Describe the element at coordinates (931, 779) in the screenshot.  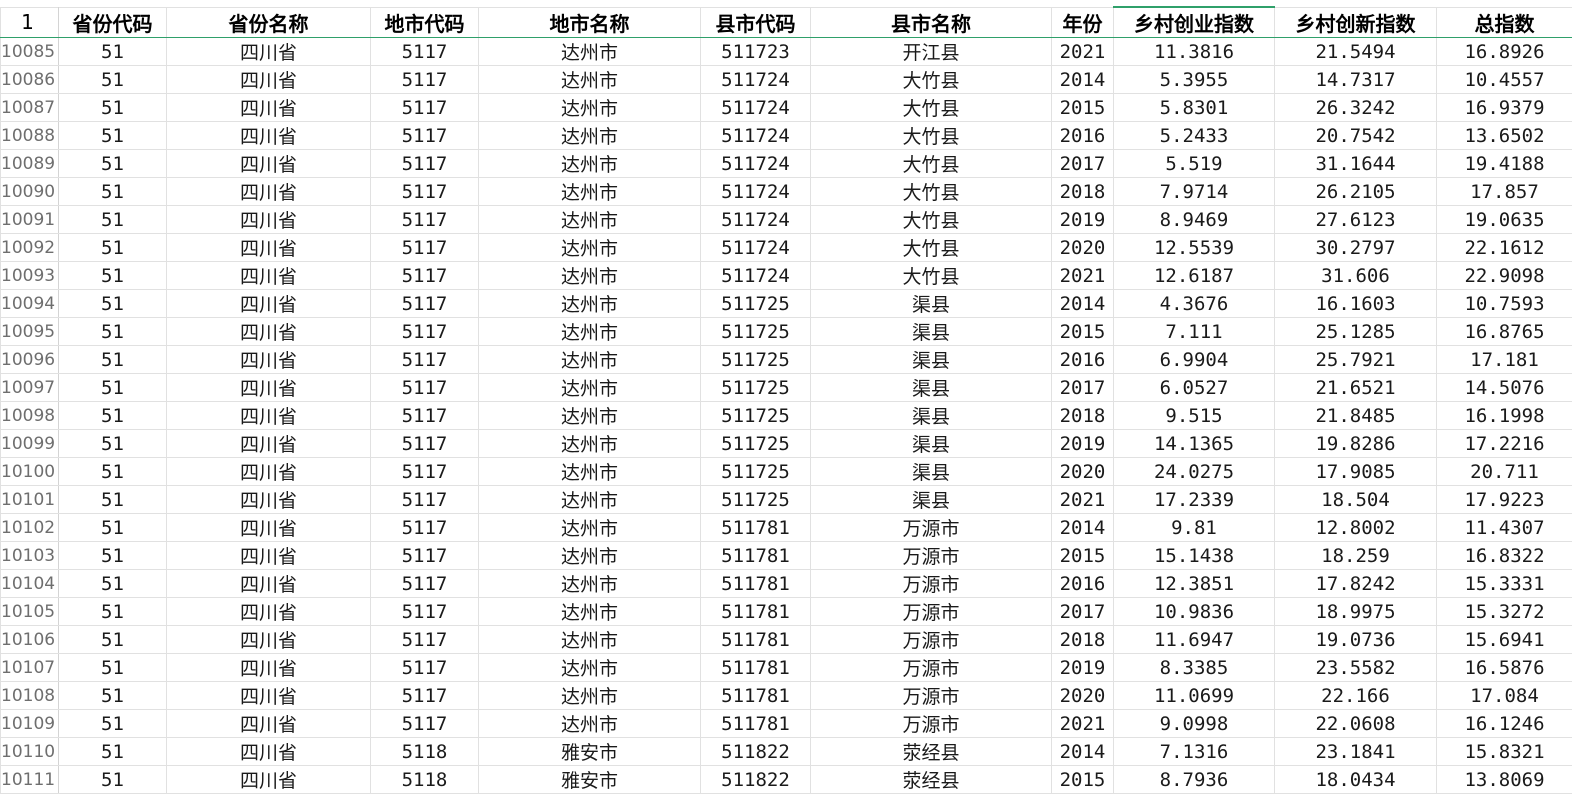
I see `table-cell: 荥经县` at that location.